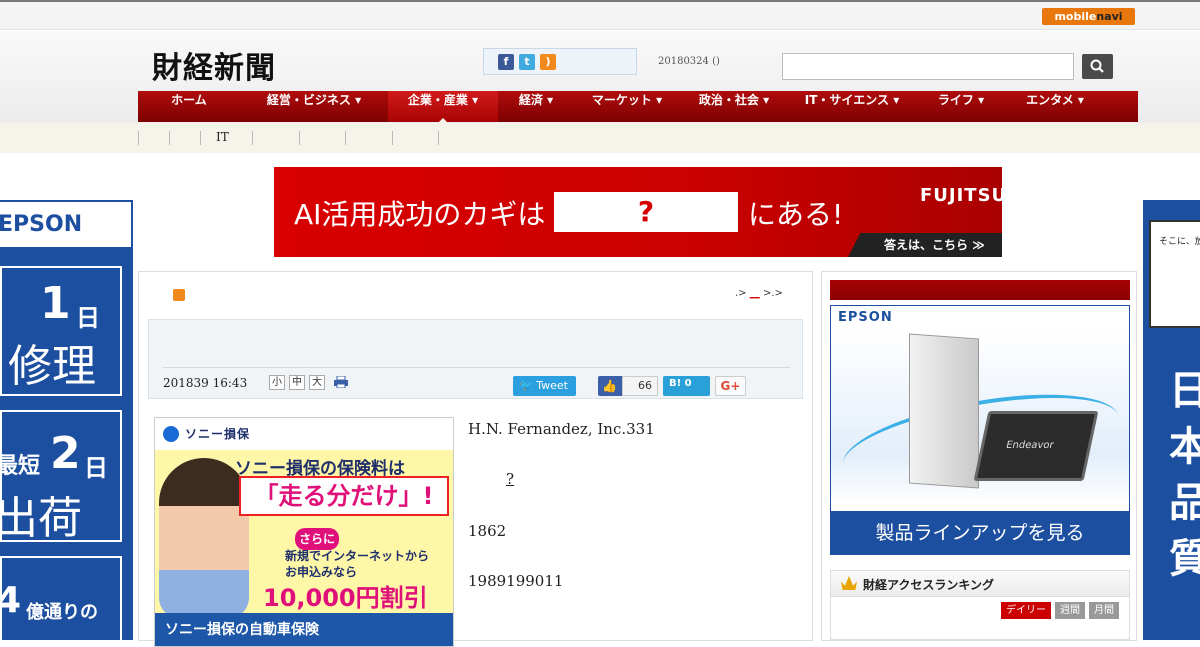 The width and height of the screenshot is (1200, 647). I want to click on right-ad-char-3: 品, so click(1184, 503).